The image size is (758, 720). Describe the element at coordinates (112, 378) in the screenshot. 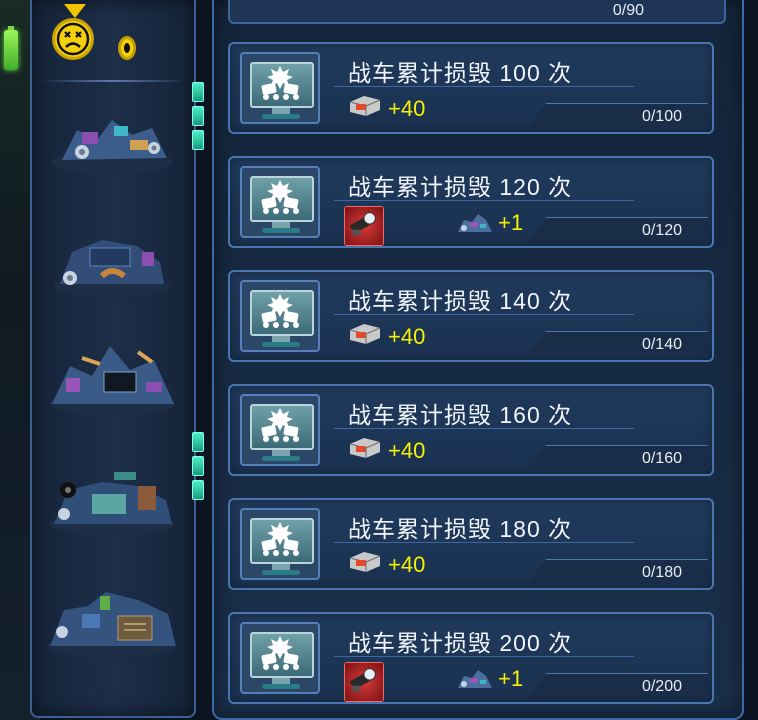

I see `wreck-pile-3-icon` at that location.